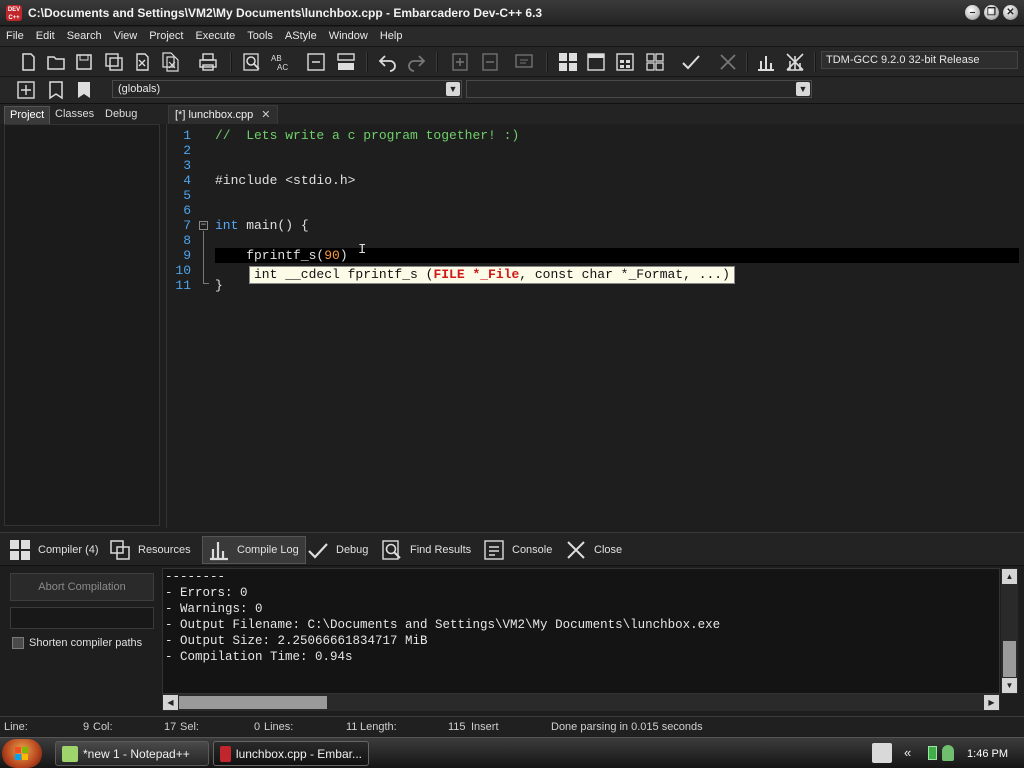  I want to click on tab-resources: Resources, so click(150, 550).